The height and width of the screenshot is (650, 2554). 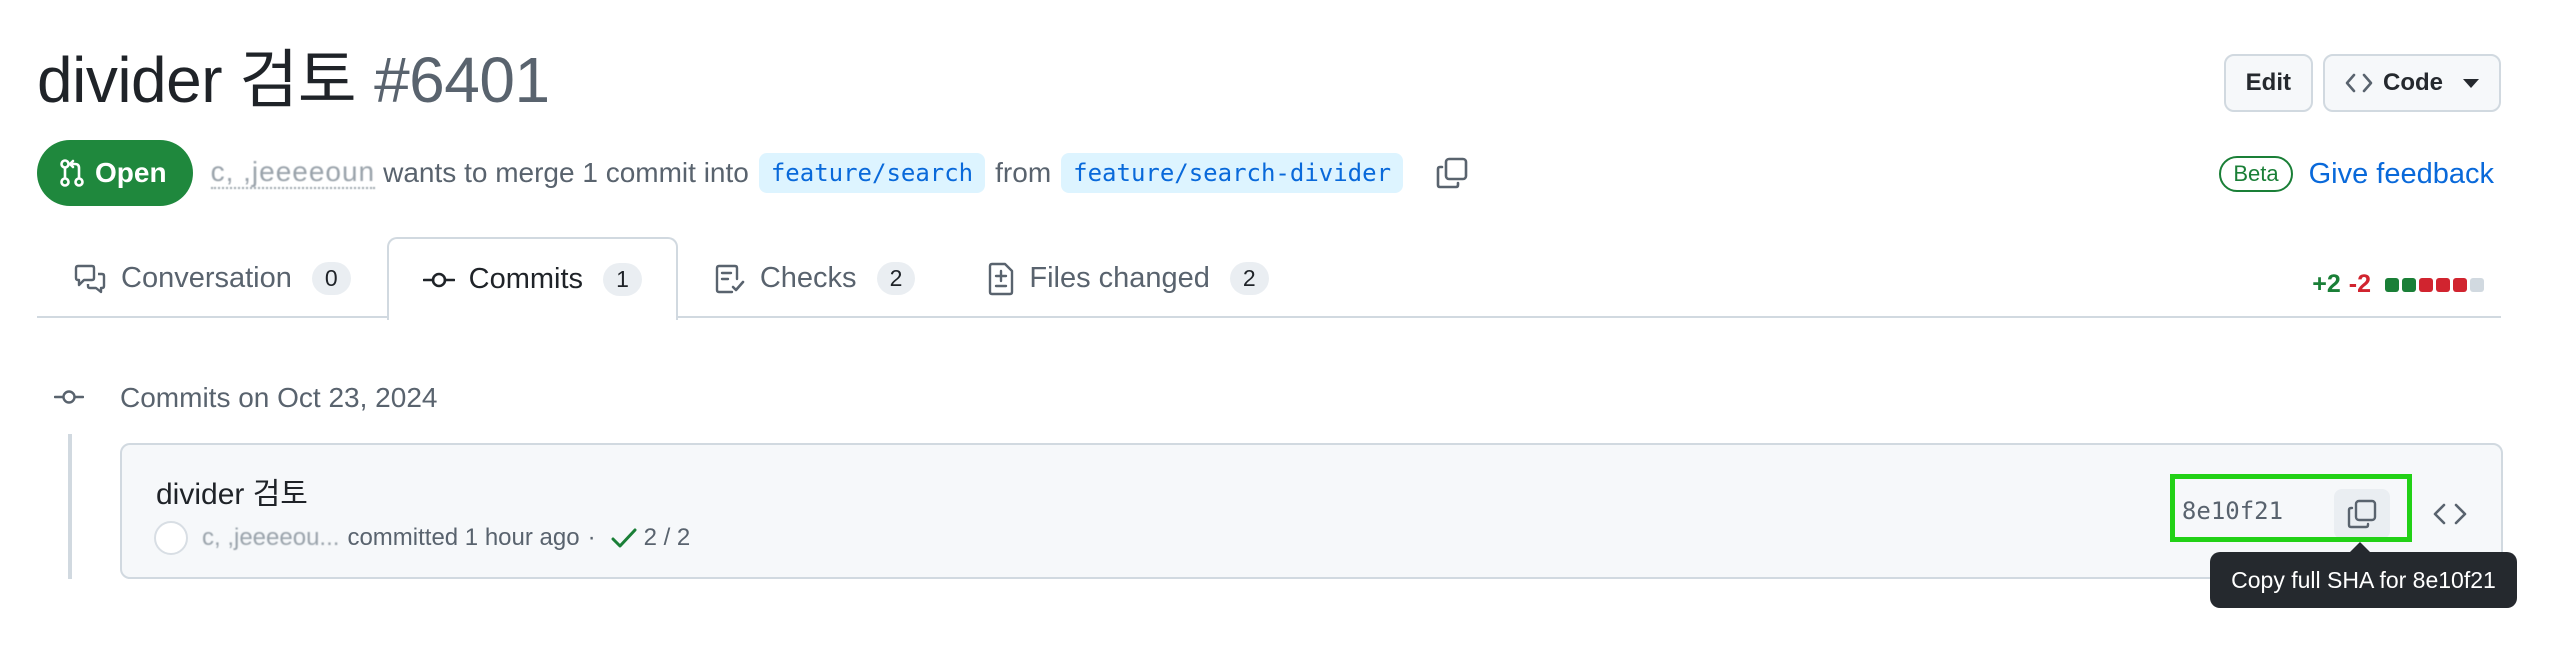 What do you see at coordinates (171, 538) in the screenshot?
I see `avatar` at bounding box center [171, 538].